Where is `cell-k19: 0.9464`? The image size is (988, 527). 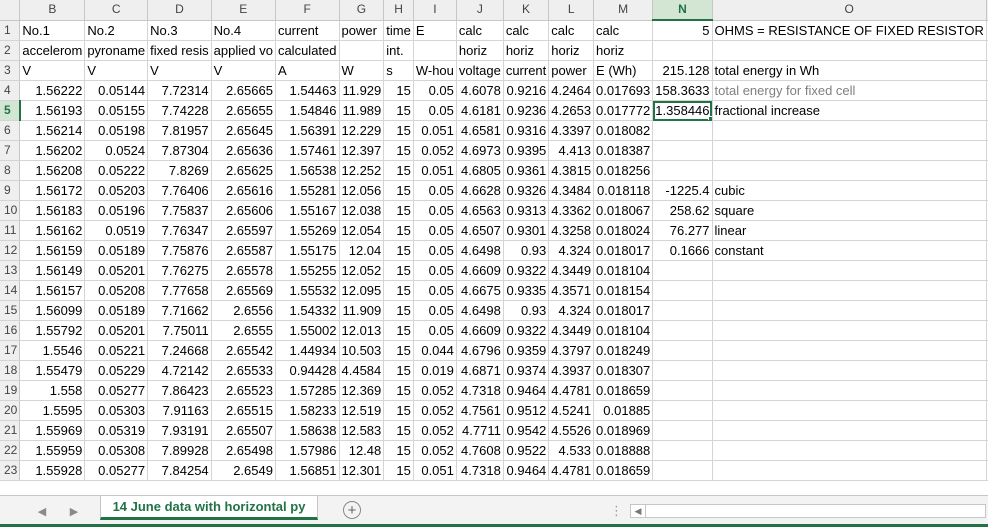
cell-k19: 0.9464 is located at coordinates (526, 390).